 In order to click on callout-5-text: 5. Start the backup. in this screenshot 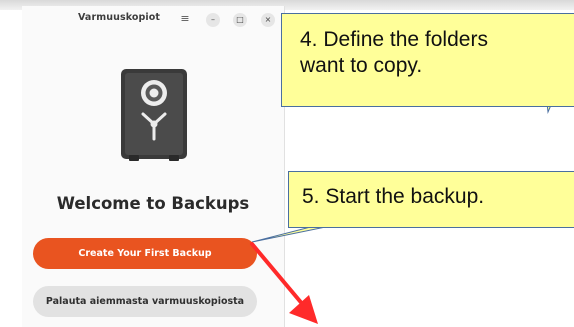, I will do `click(393, 196)`.